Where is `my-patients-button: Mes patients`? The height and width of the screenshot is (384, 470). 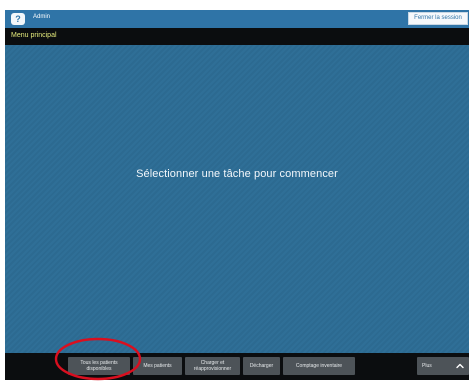
my-patients-button: Mes patients is located at coordinates (157, 366).